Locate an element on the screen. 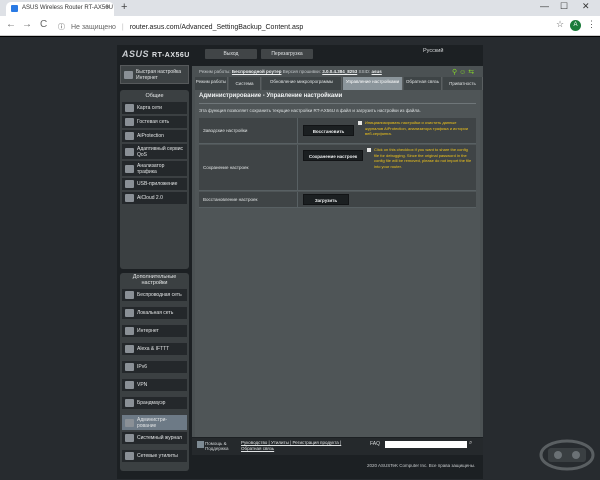 The width and height of the screenshot is (600, 480). sidebar-item-traffic-analyzer: Анализатор трафика is located at coordinates (154, 168).